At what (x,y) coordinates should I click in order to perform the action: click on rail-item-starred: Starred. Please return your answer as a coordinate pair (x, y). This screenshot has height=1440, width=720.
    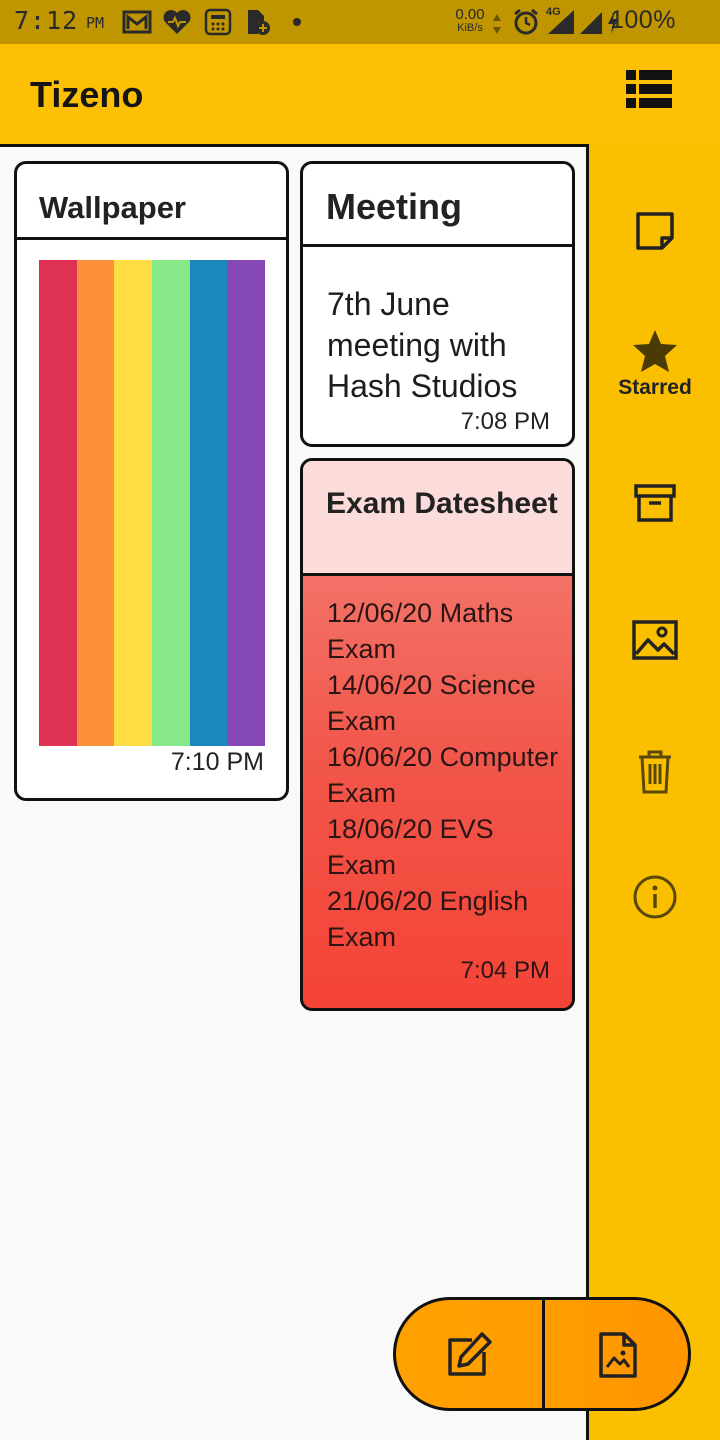
    Looking at the image, I should click on (655, 364).